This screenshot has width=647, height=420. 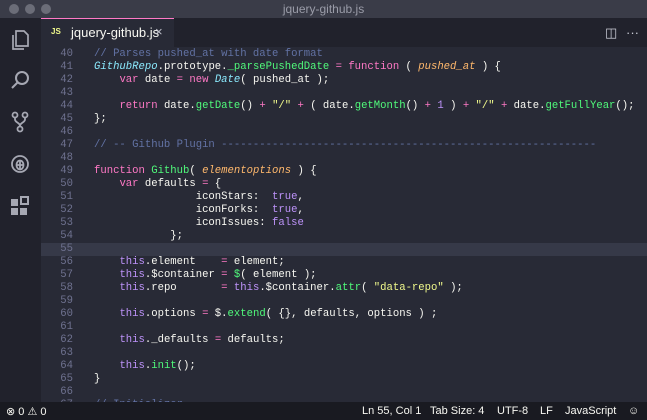 What do you see at coordinates (20, 80) in the screenshot?
I see `search-icon` at bounding box center [20, 80].